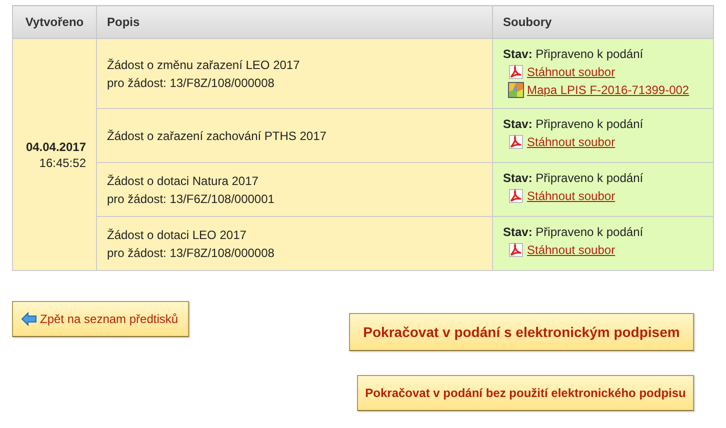 This screenshot has height=428, width=726. What do you see at coordinates (204, 65) in the screenshot?
I see `request-title: Žádost o změnu zařazení LEO 2017` at bounding box center [204, 65].